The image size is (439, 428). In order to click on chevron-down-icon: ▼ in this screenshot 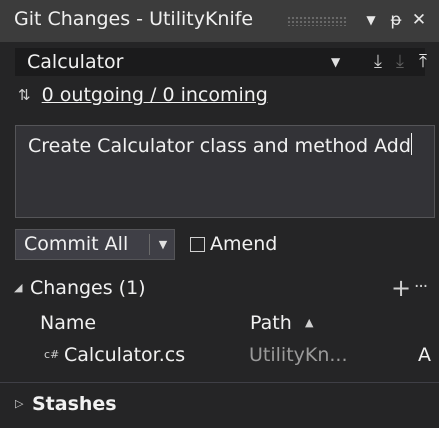, I will do `click(335, 62)`.